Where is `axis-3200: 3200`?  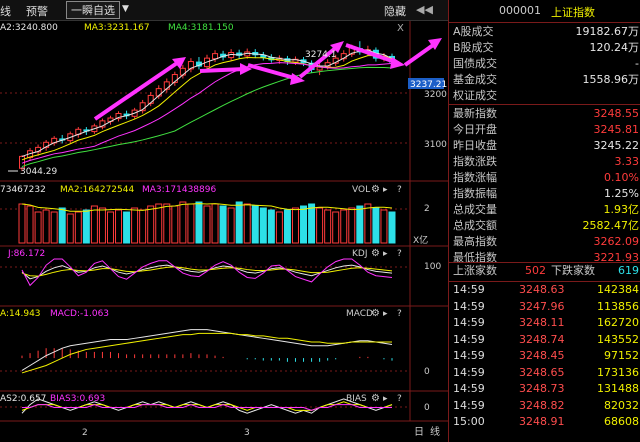 axis-3200: 3200 is located at coordinates (435, 95).